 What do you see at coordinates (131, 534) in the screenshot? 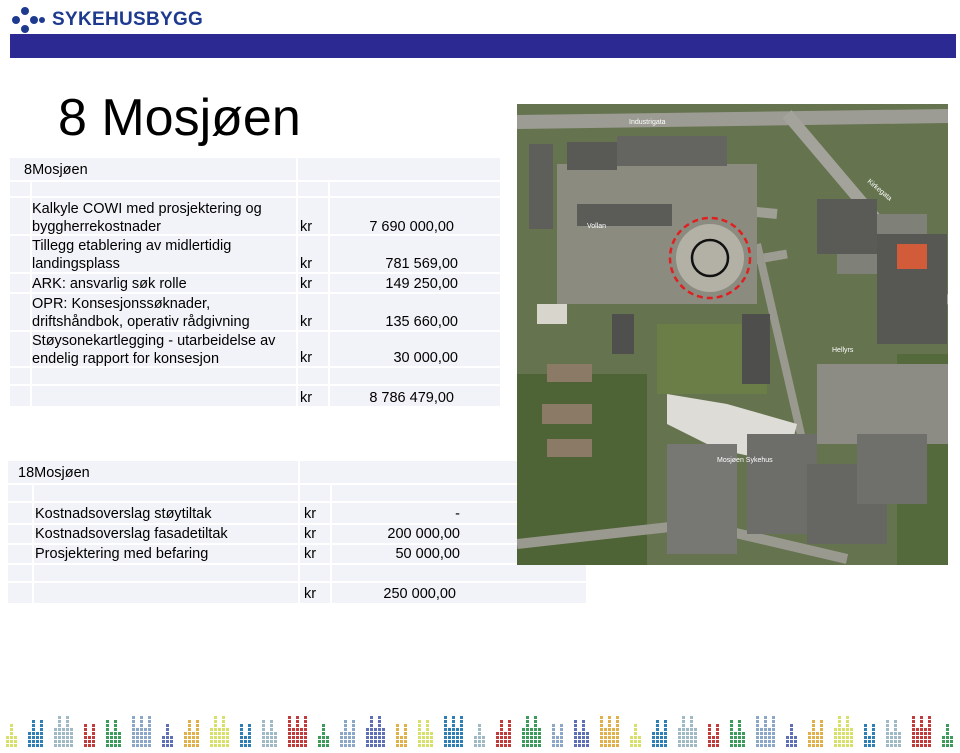
I see `table2-row-desc: Kostnadsoverslag fasadetiltak` at bounding box center [131, 534].